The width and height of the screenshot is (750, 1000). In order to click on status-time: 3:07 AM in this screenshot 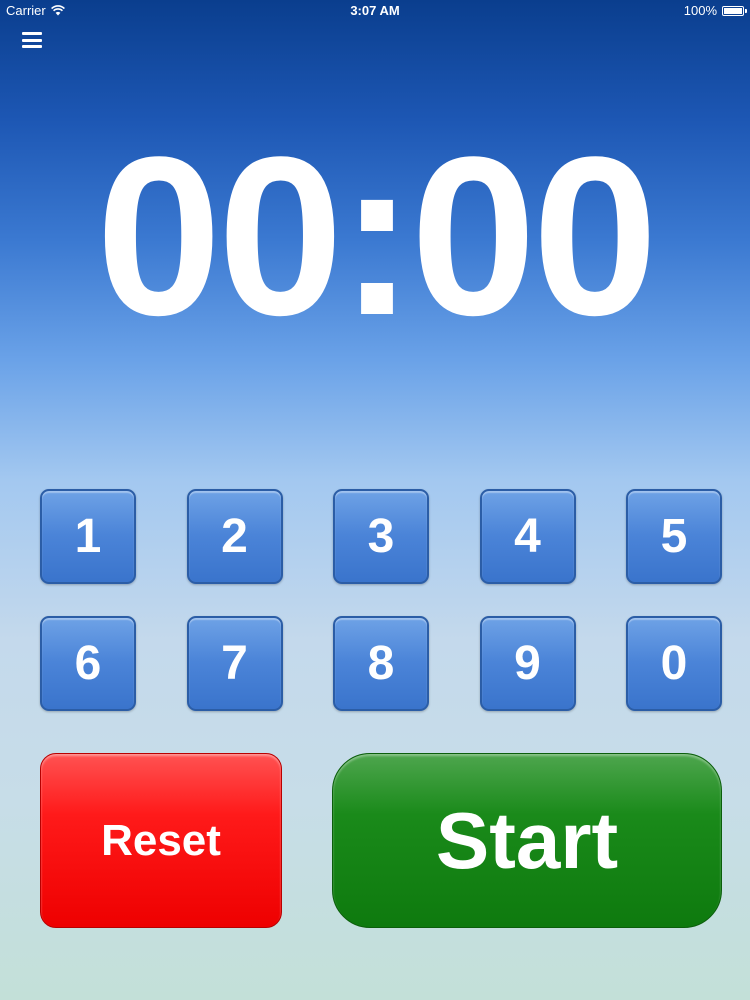, I will do `click(375, 10)`.